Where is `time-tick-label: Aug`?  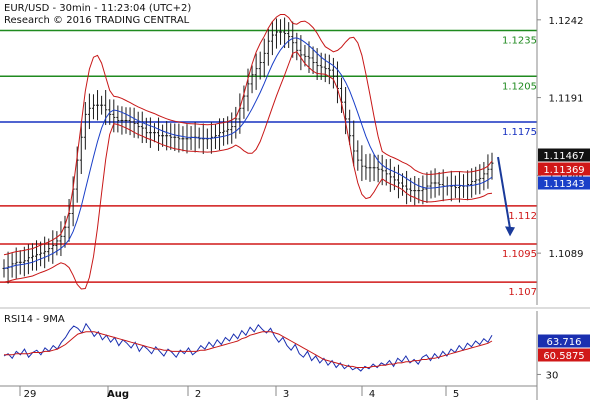 time-tick-label: Aug is located at coordinates (118, 394).